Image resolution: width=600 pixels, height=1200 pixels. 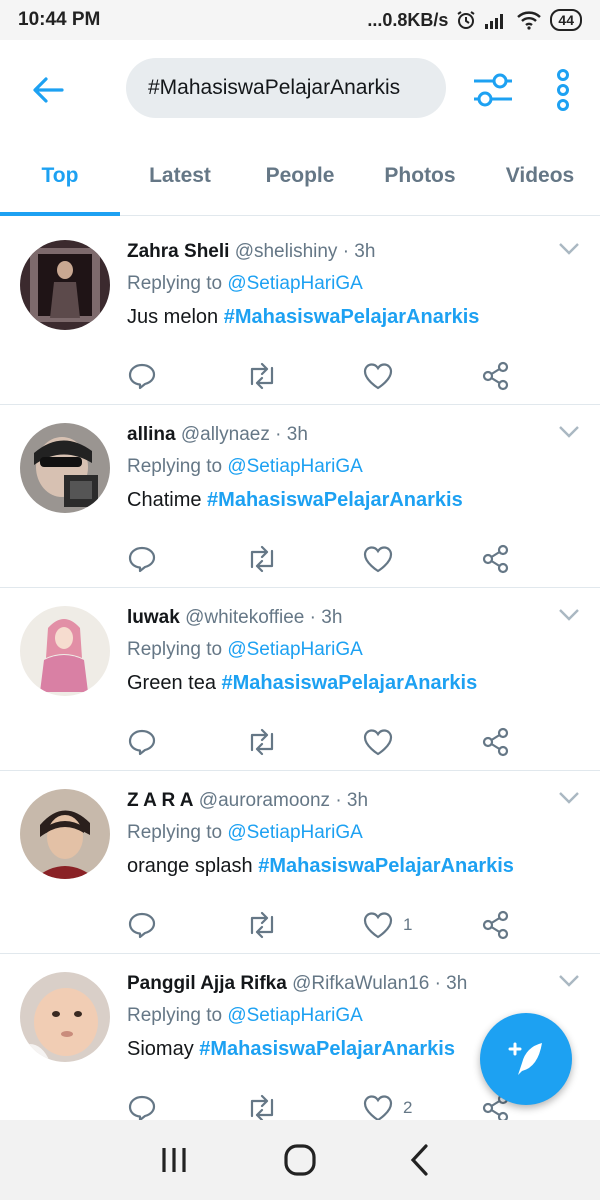 I want to click on home-button, so click(x=300, y=1160).